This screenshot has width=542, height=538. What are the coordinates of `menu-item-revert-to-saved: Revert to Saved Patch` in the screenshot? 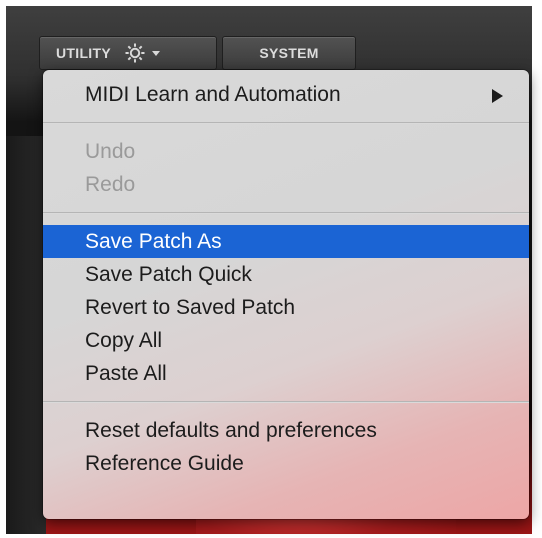 It's located at (286, 307).